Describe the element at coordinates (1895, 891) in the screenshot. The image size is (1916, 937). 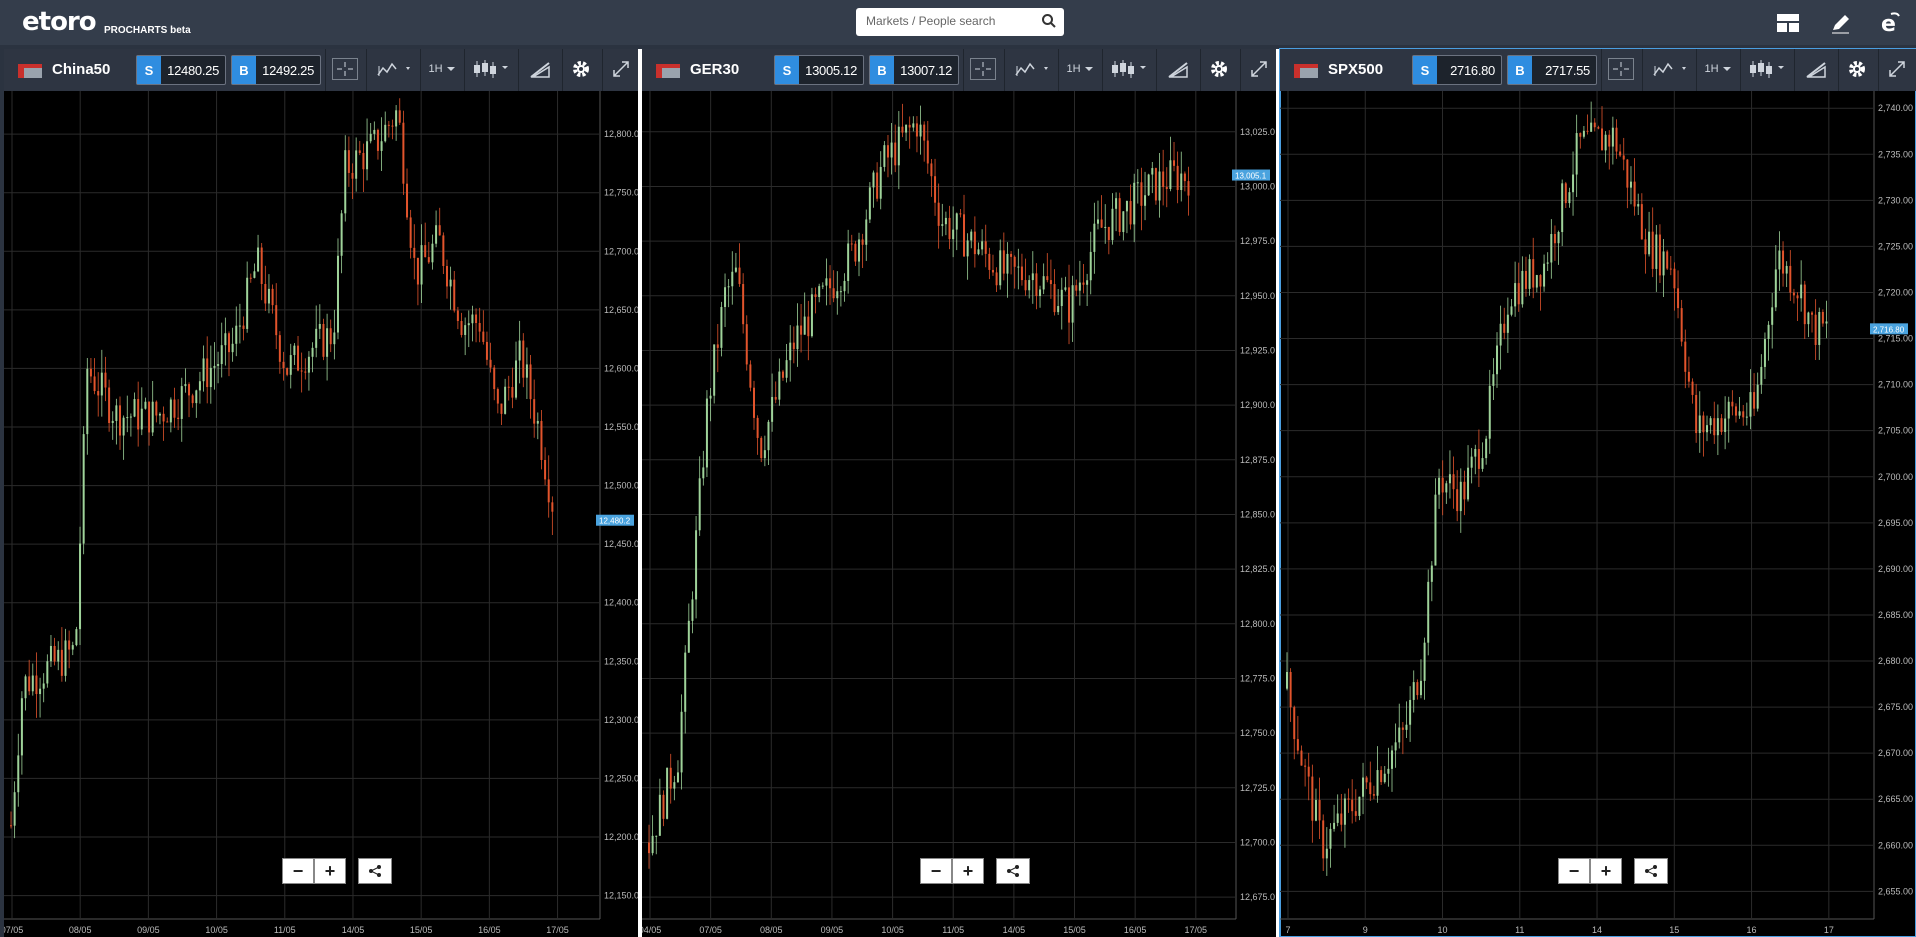
I see `y-tick-label: 2,655.00` at that location.